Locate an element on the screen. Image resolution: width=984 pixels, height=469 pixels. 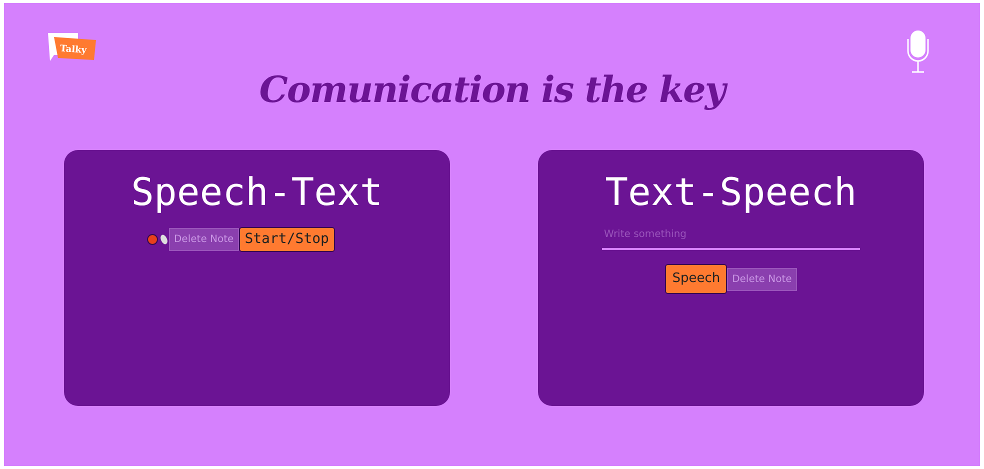
logo-text: Talky is located at coordinates (73, 50).